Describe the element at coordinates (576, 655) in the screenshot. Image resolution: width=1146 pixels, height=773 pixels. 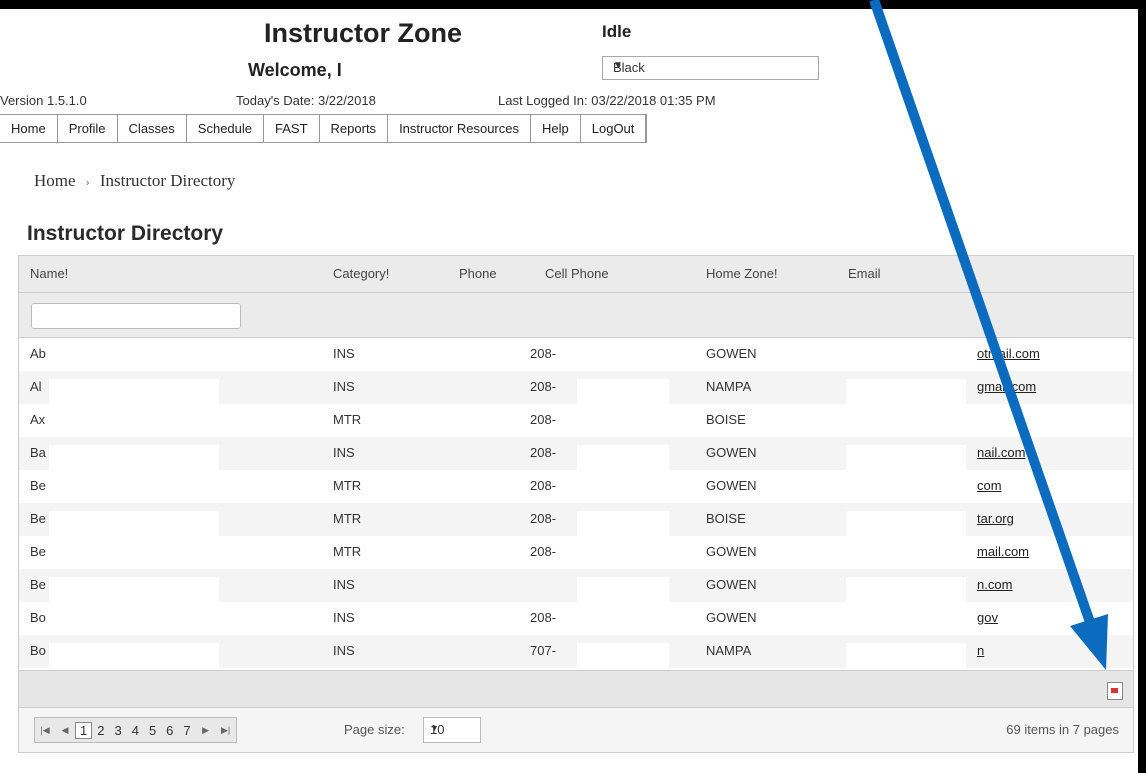
I see `table-row: Bo INS 707- NAMPA n` at that location.